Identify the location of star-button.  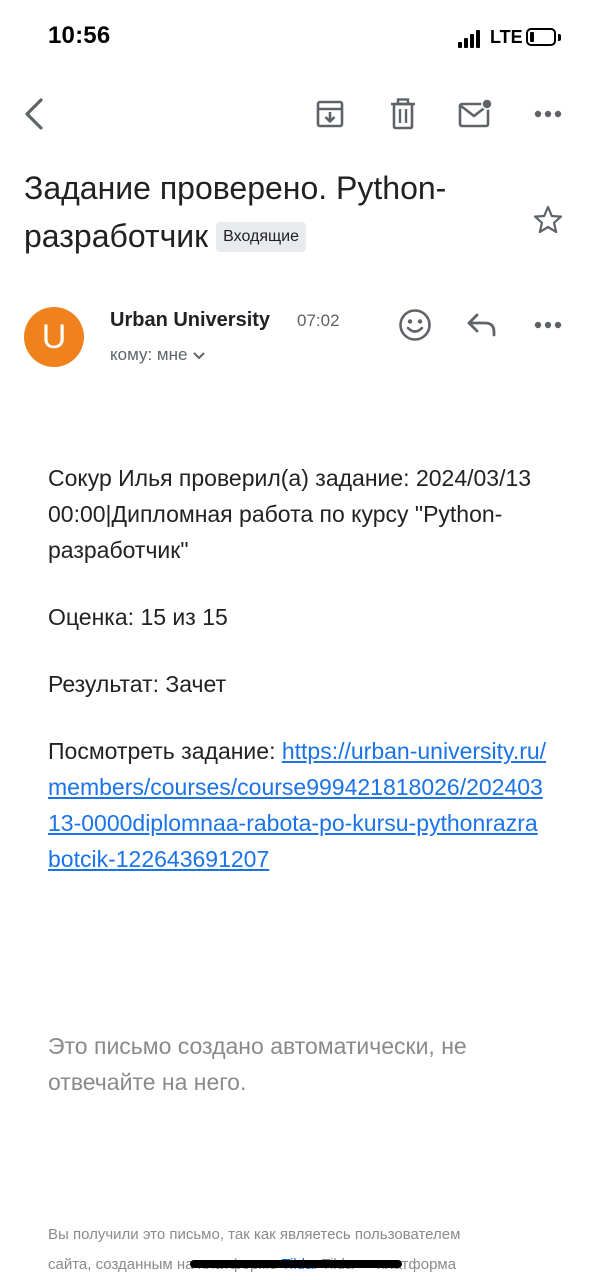
(548, 220).